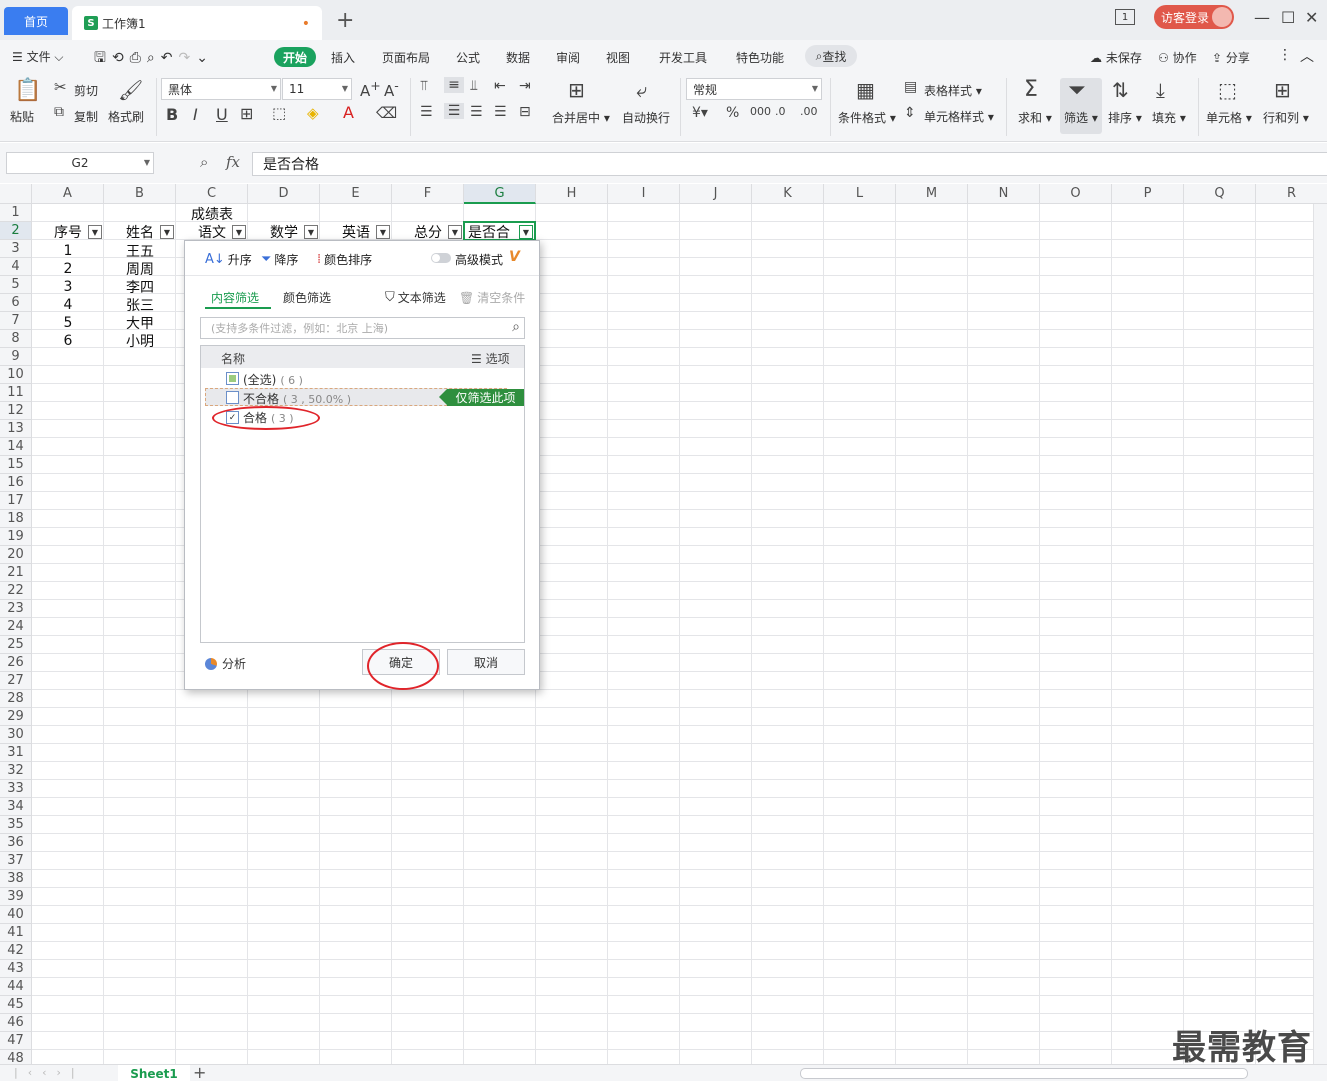  Describe the element at coordinates (500, 194) in the screenshot. I see `column-header-g: G` at that location.